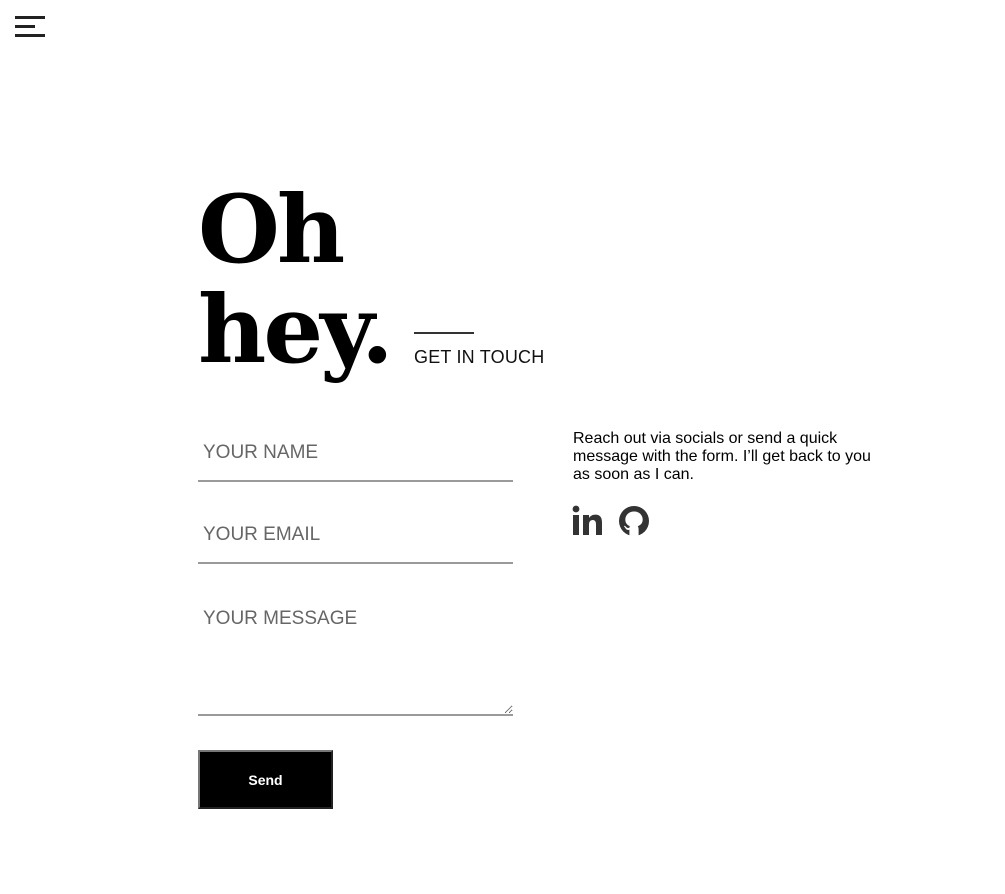 This screenshot has width=1005, height=894. Describe the element at coordinates (444, 333) in the screenshot. I see `tagline-divider` at that location.